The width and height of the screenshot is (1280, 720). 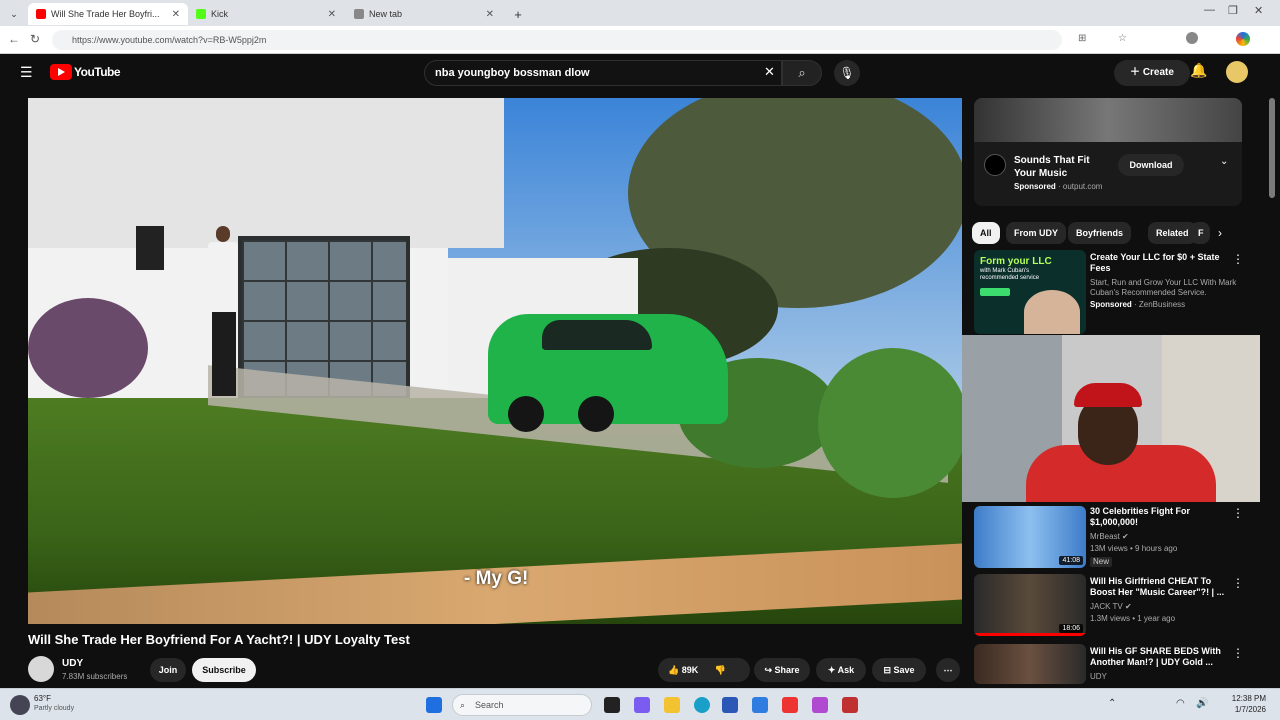 What do you see at coordinates (1200, 233) in the screenshot?
I see `chip-partial: F` at bounding box center [1200, 233].